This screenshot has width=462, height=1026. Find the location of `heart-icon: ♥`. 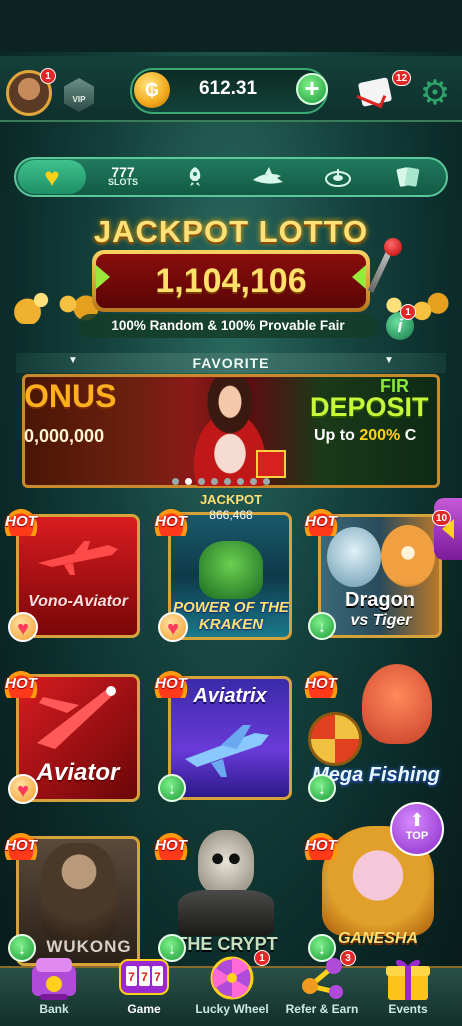

heart-icon: ♥ is located at coordinates (52, 176).